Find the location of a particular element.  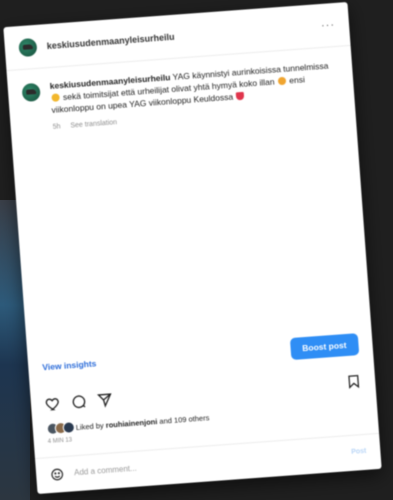

likes-prefix: Liked by is located at coordinates (89, 426).